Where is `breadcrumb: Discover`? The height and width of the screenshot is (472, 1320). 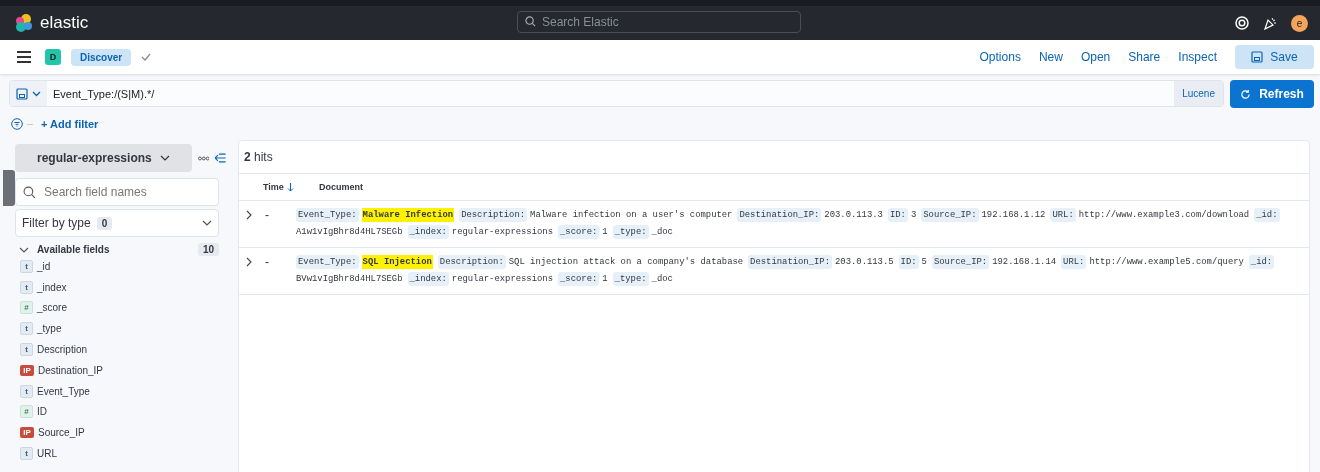 breadcrumb: Discover is located at coordinates (101, 57).